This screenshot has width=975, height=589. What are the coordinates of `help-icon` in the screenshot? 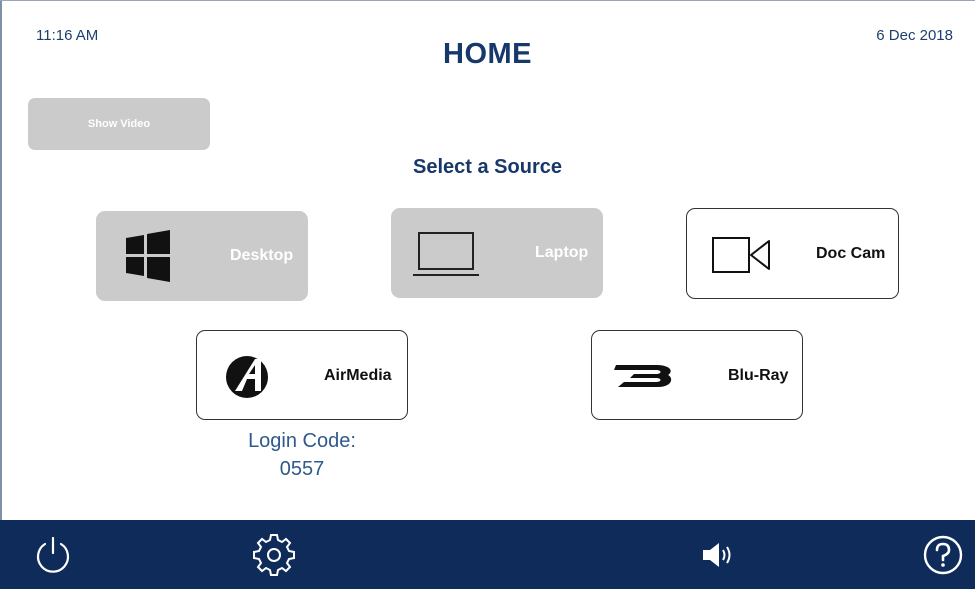 It's located at (943, 555).